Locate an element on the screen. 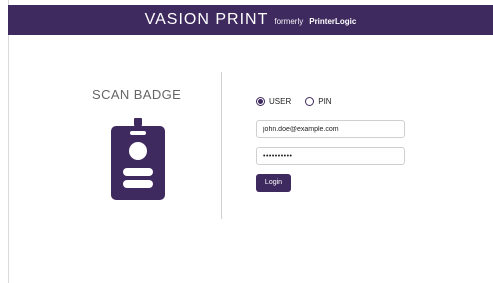 The width and height of the screenshot is (493, 283). user-radio is located at coordinates (260, 101).